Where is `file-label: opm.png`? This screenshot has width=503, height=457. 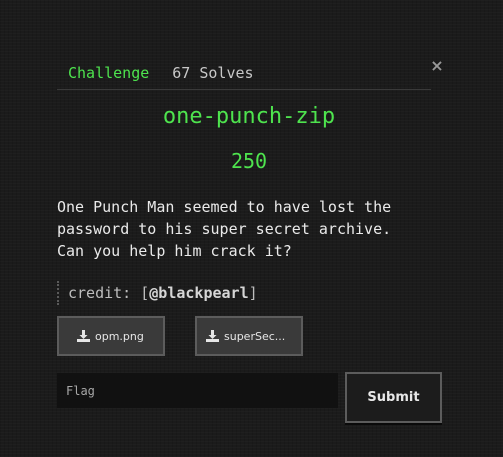
file-label: opm.png is located at coordinates (119, 336).